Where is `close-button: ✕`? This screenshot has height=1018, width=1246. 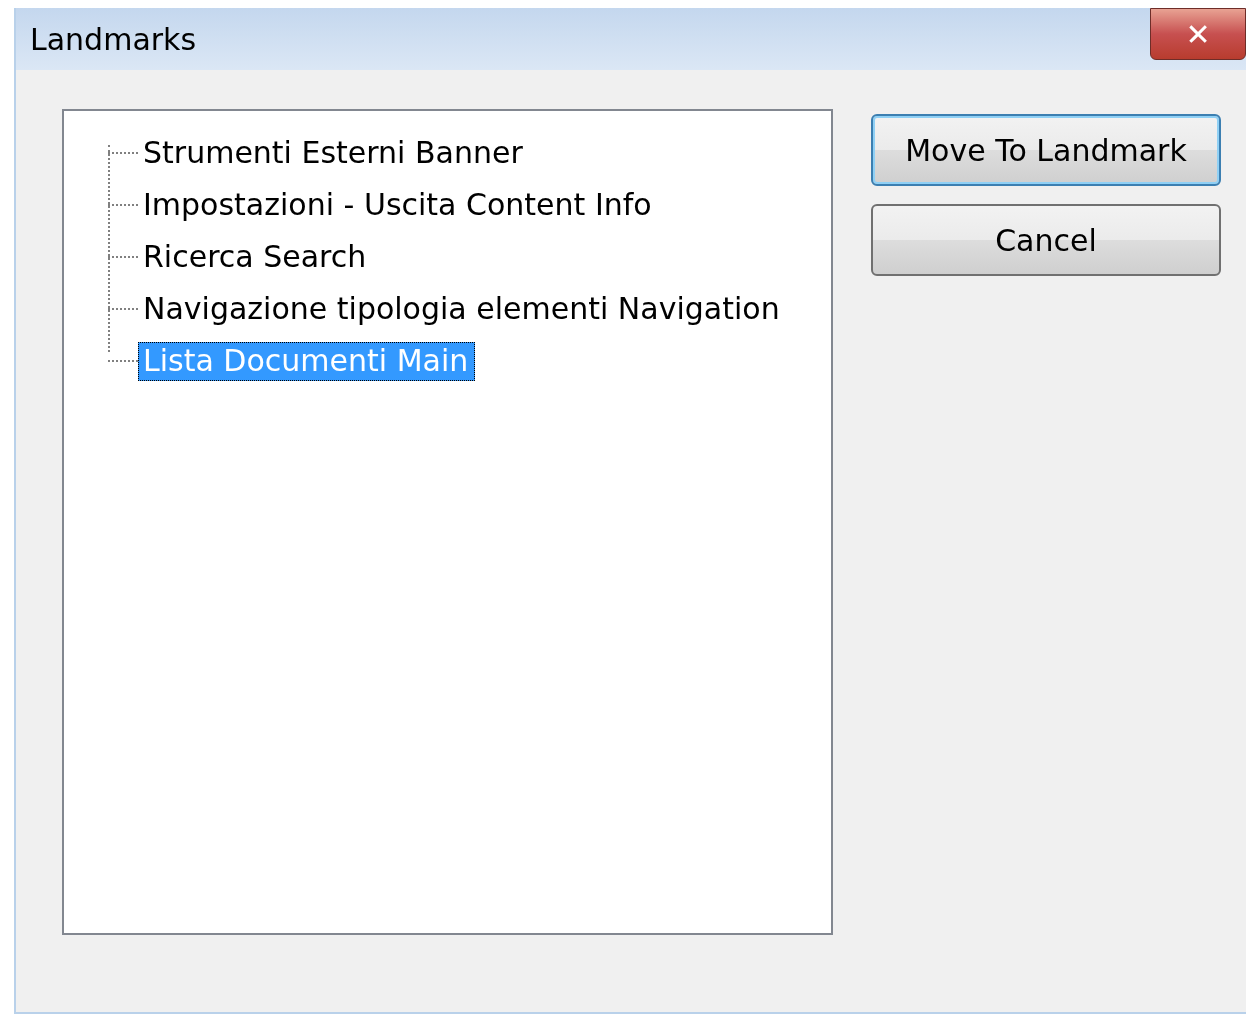 close-button: ✕ is located at coordinates (1198, 34).